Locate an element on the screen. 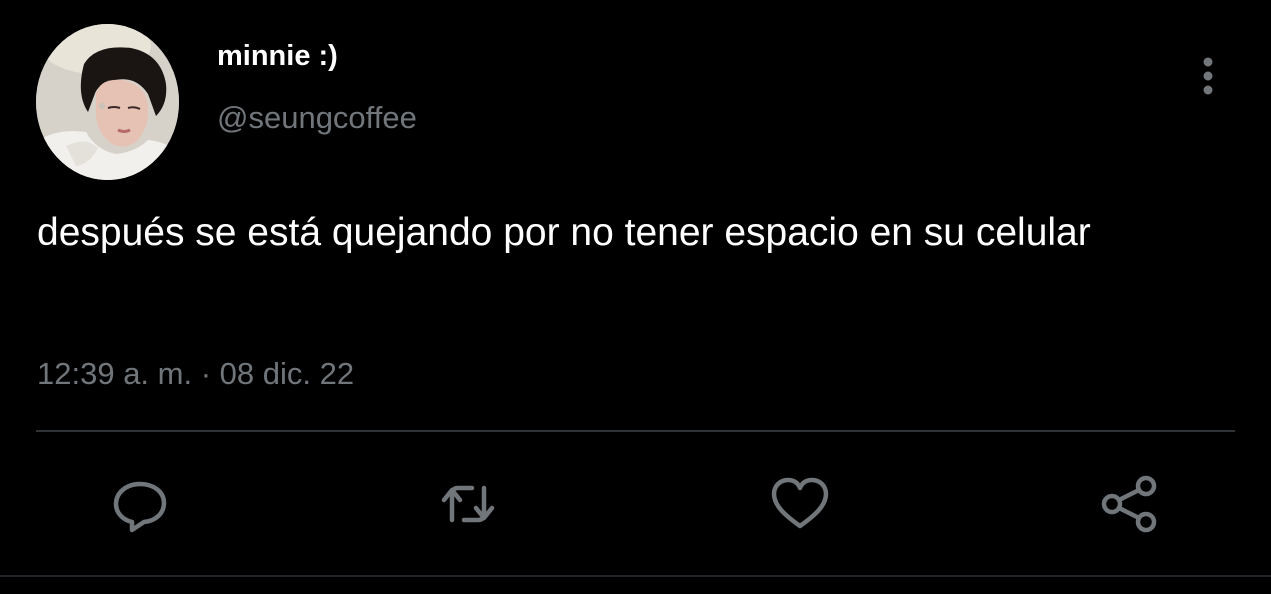  retweet-button is located at coordinates (468, 504).